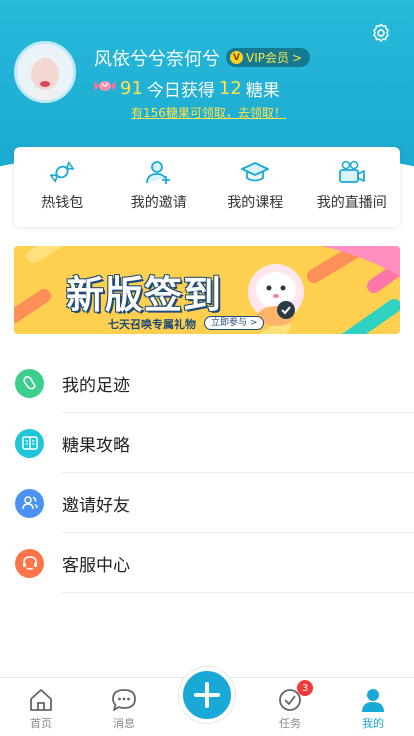 This screenshot has width=414, height=736. What do you see at coordinates (207, 443) in the screenshot?
I see `list-item-candy-guide: 糖果攻略` at bounding box center [207, 443].